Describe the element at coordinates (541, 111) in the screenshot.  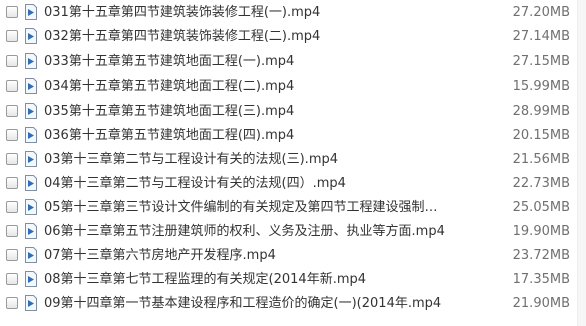
I see `file-size: 28.99MB` at that location.